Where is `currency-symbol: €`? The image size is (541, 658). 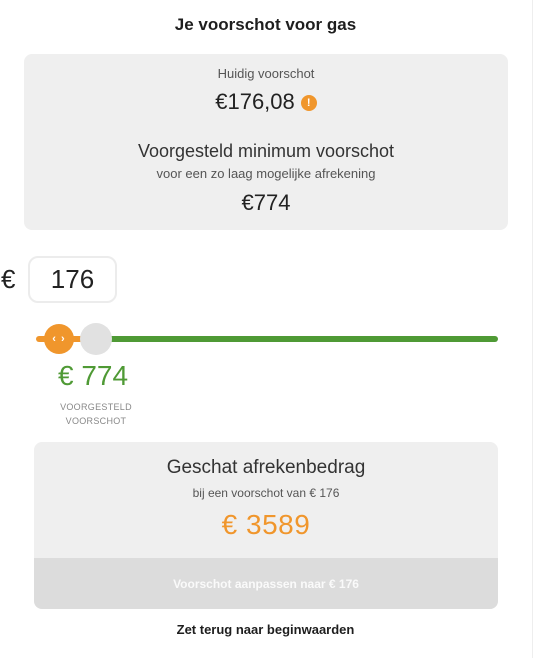 currency-symbol: € is located at coordinates (8, 279).